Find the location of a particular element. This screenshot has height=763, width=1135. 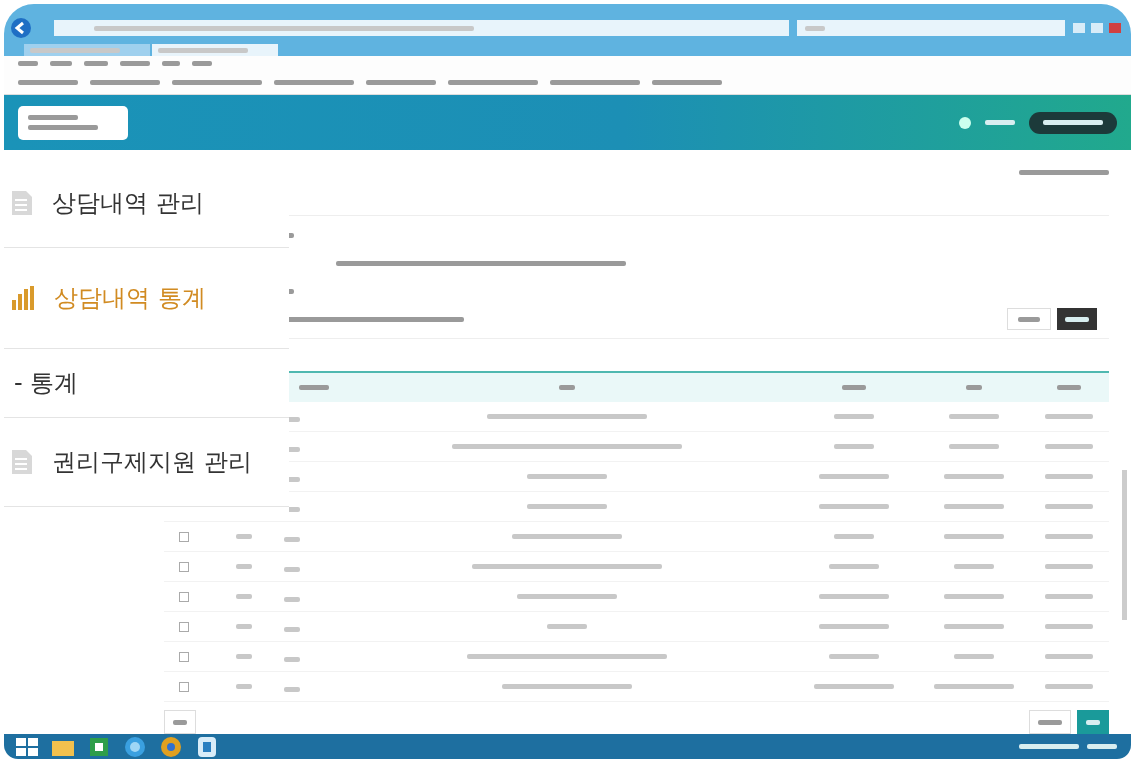

site-logo is located at coordinates (73, 122).